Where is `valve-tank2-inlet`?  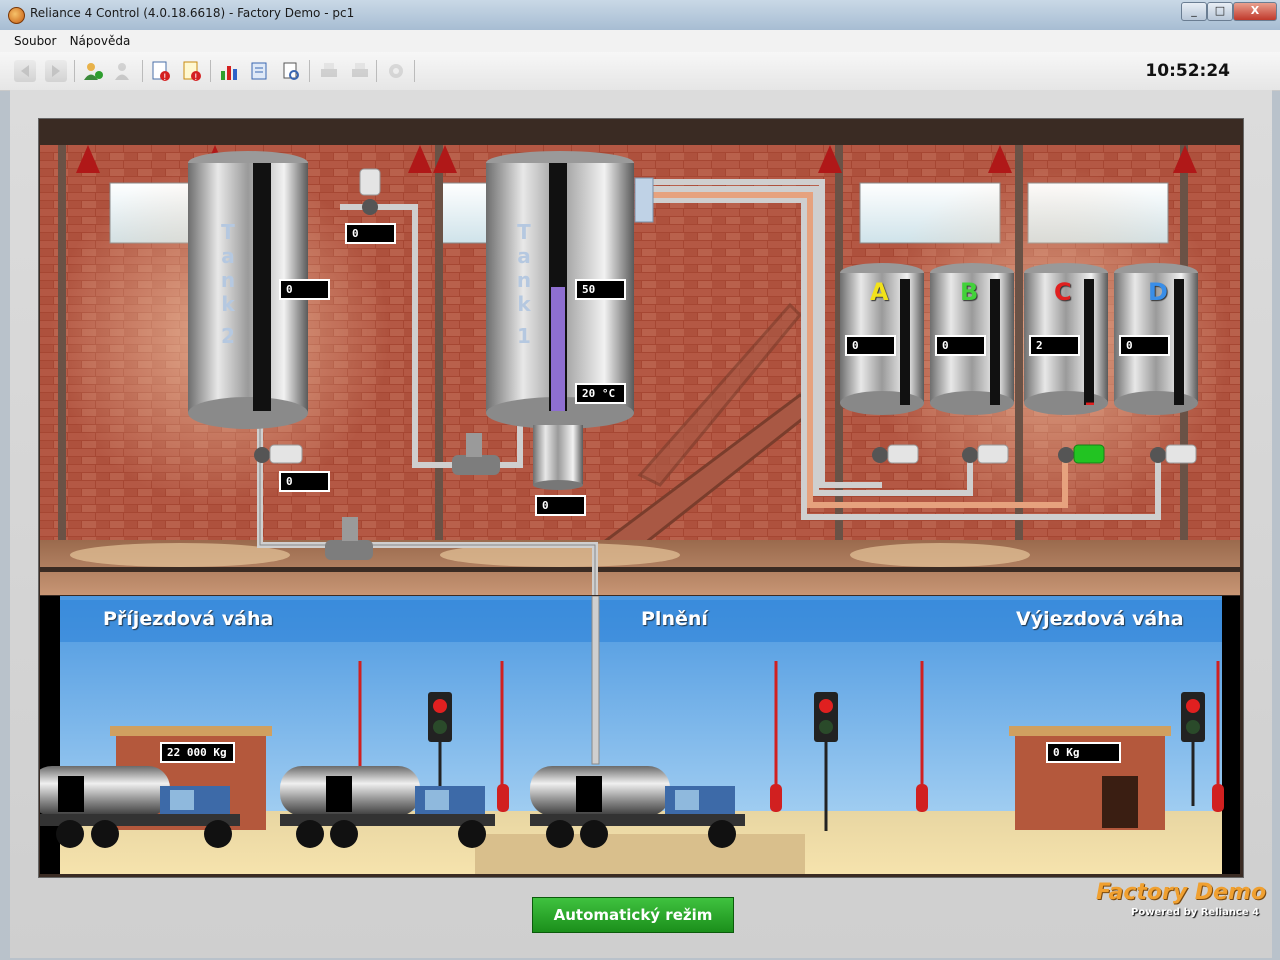 valve-tank2-inlet is located at coordinates (370, 191).